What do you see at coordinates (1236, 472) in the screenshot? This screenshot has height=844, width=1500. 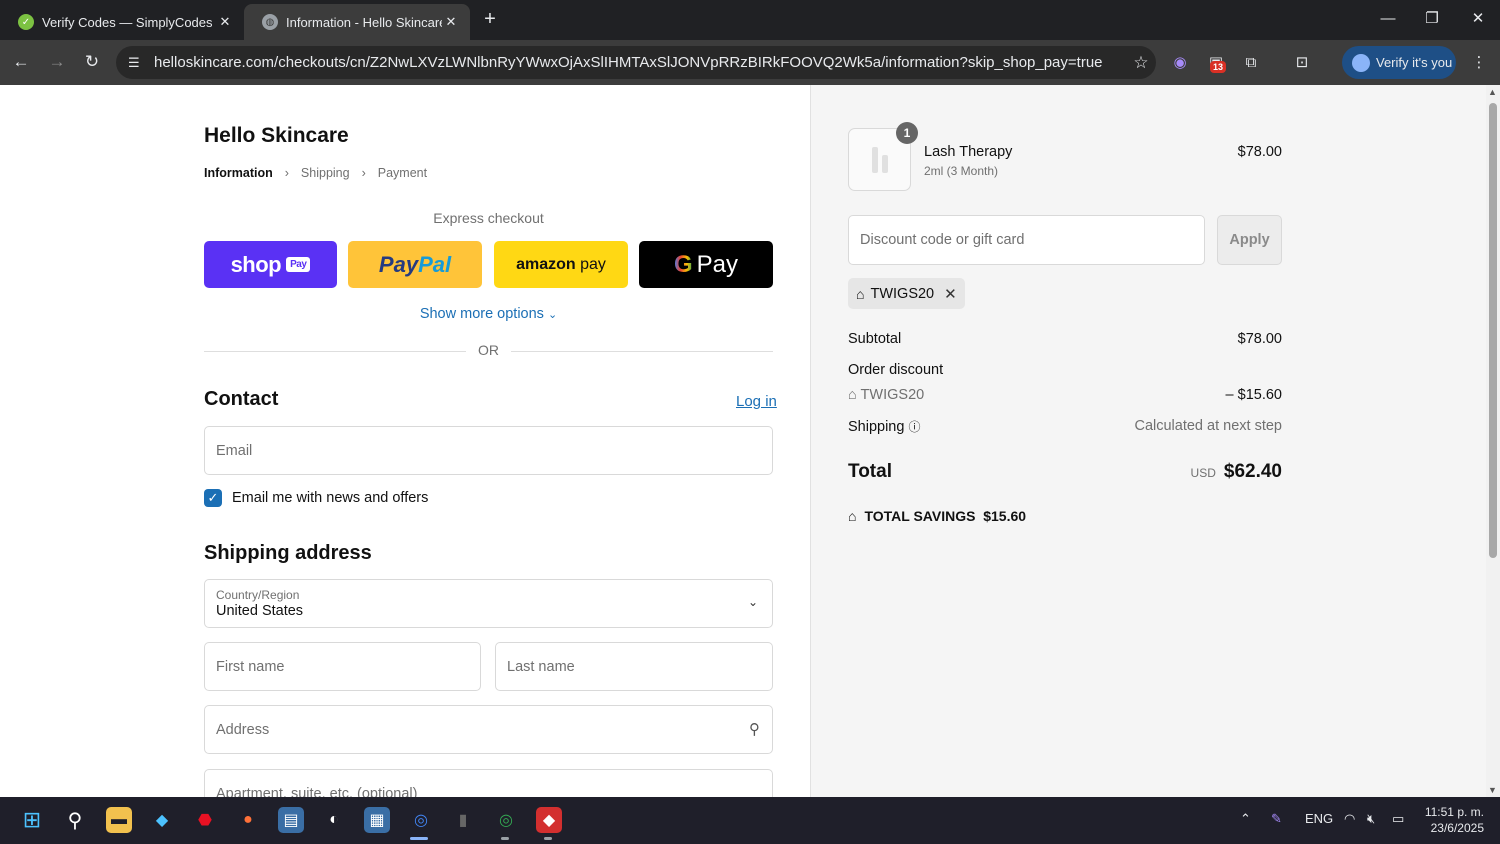 I see `total-amount: USD $62.40` at bounding box center [1236, 472].